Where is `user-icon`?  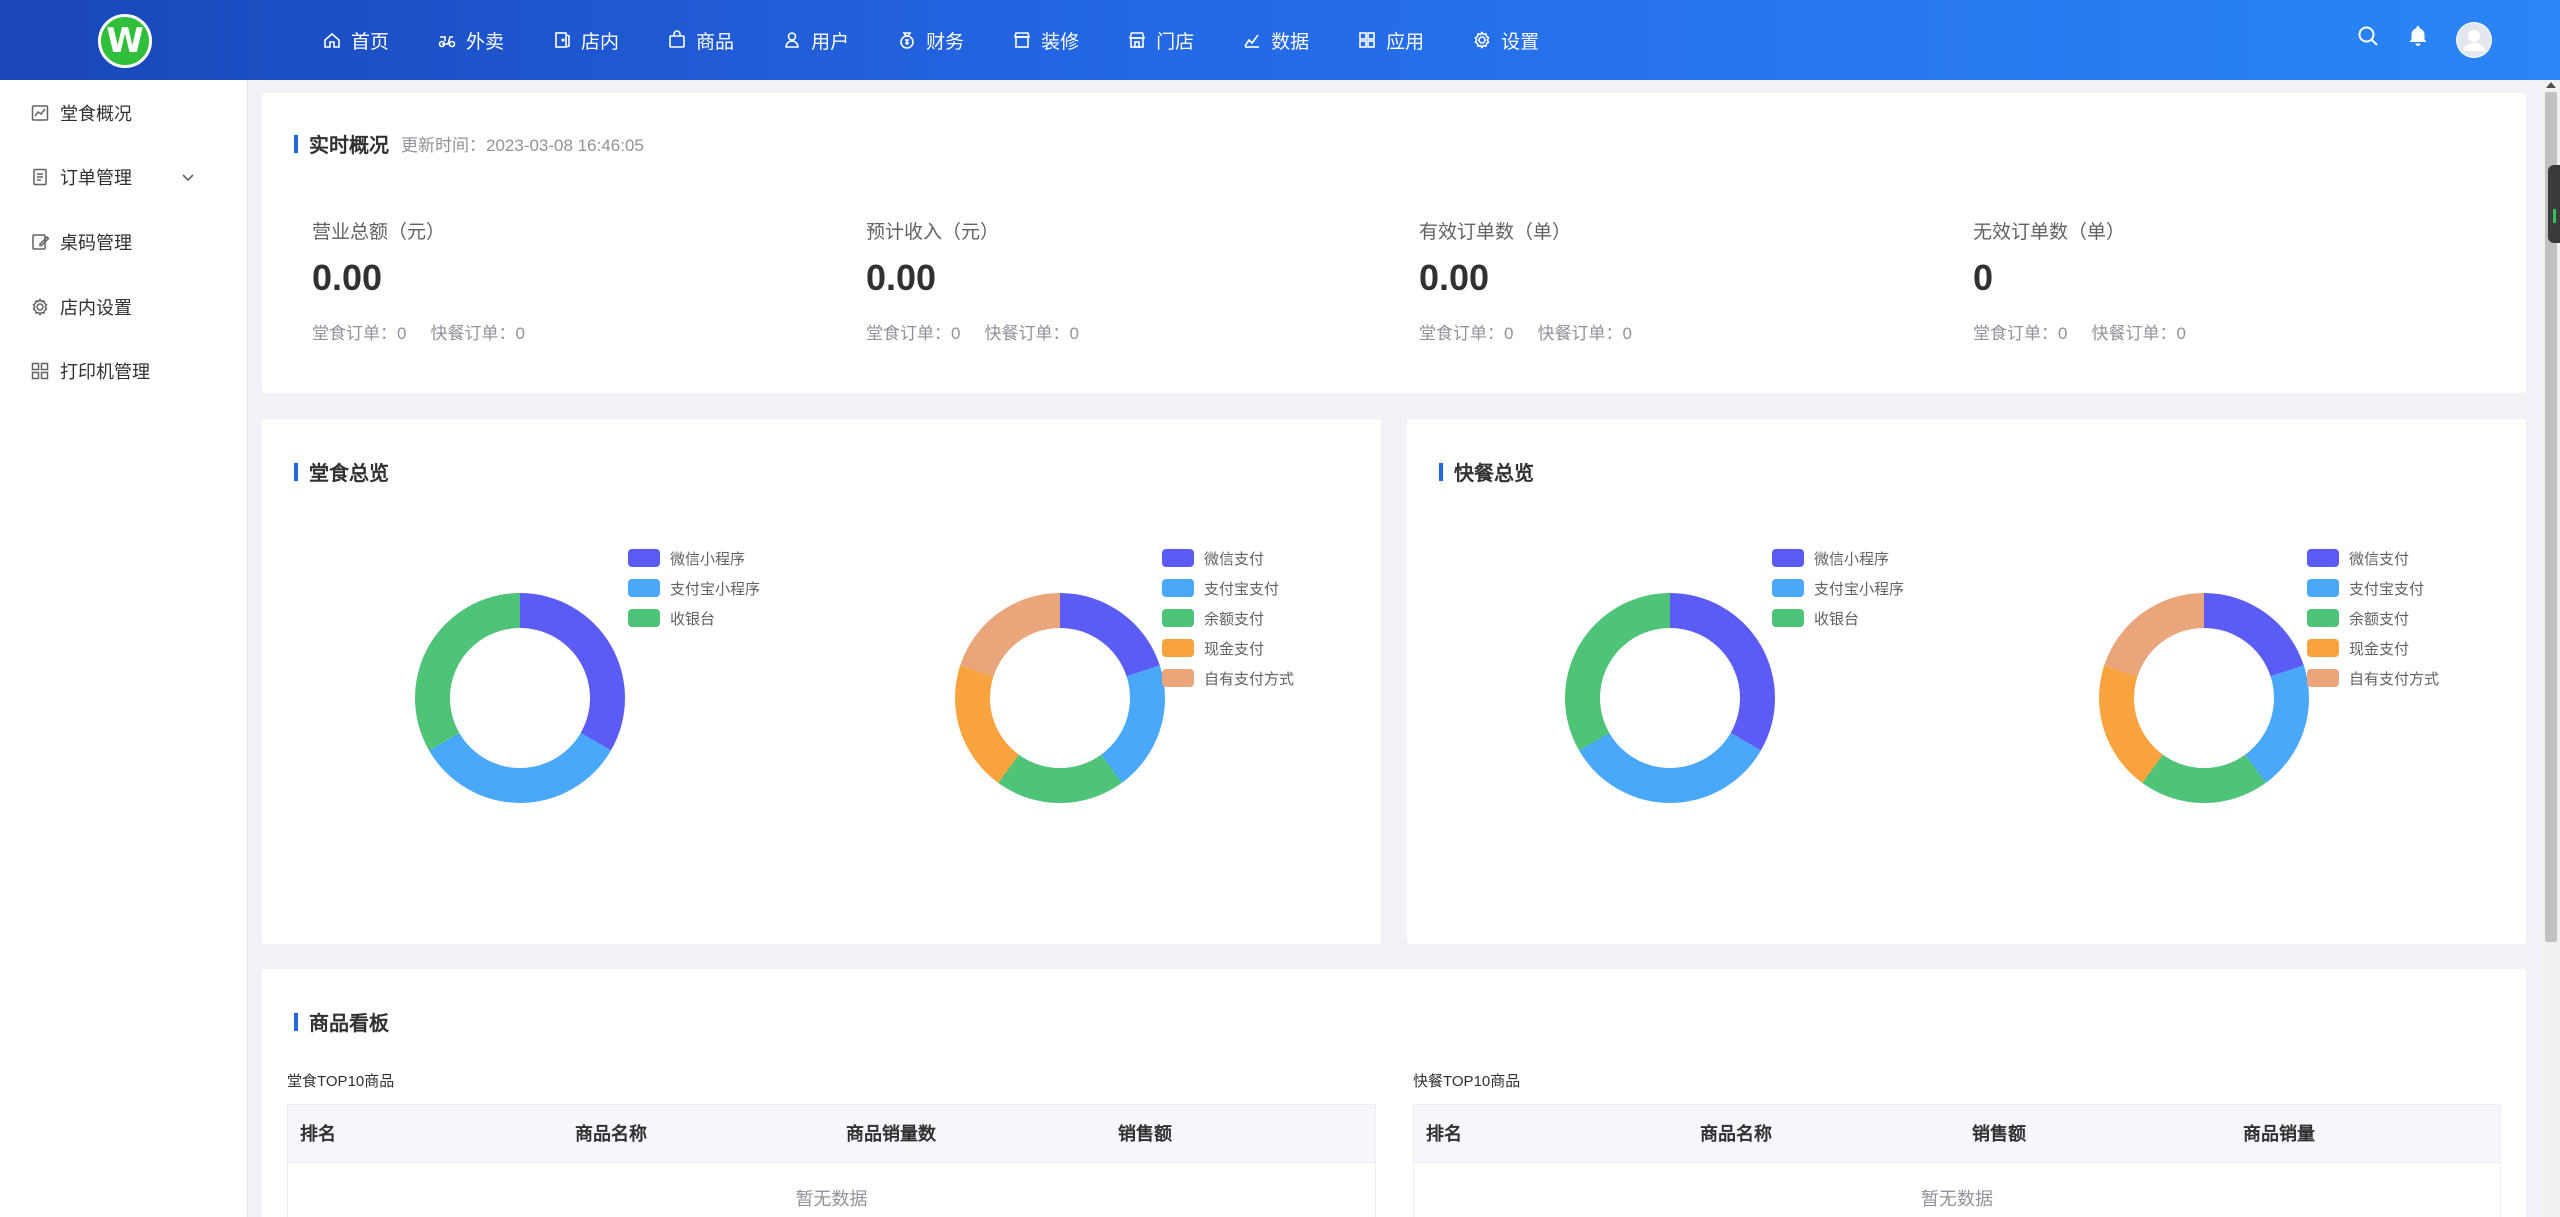
user-icon is located at coordinates (792, 40).